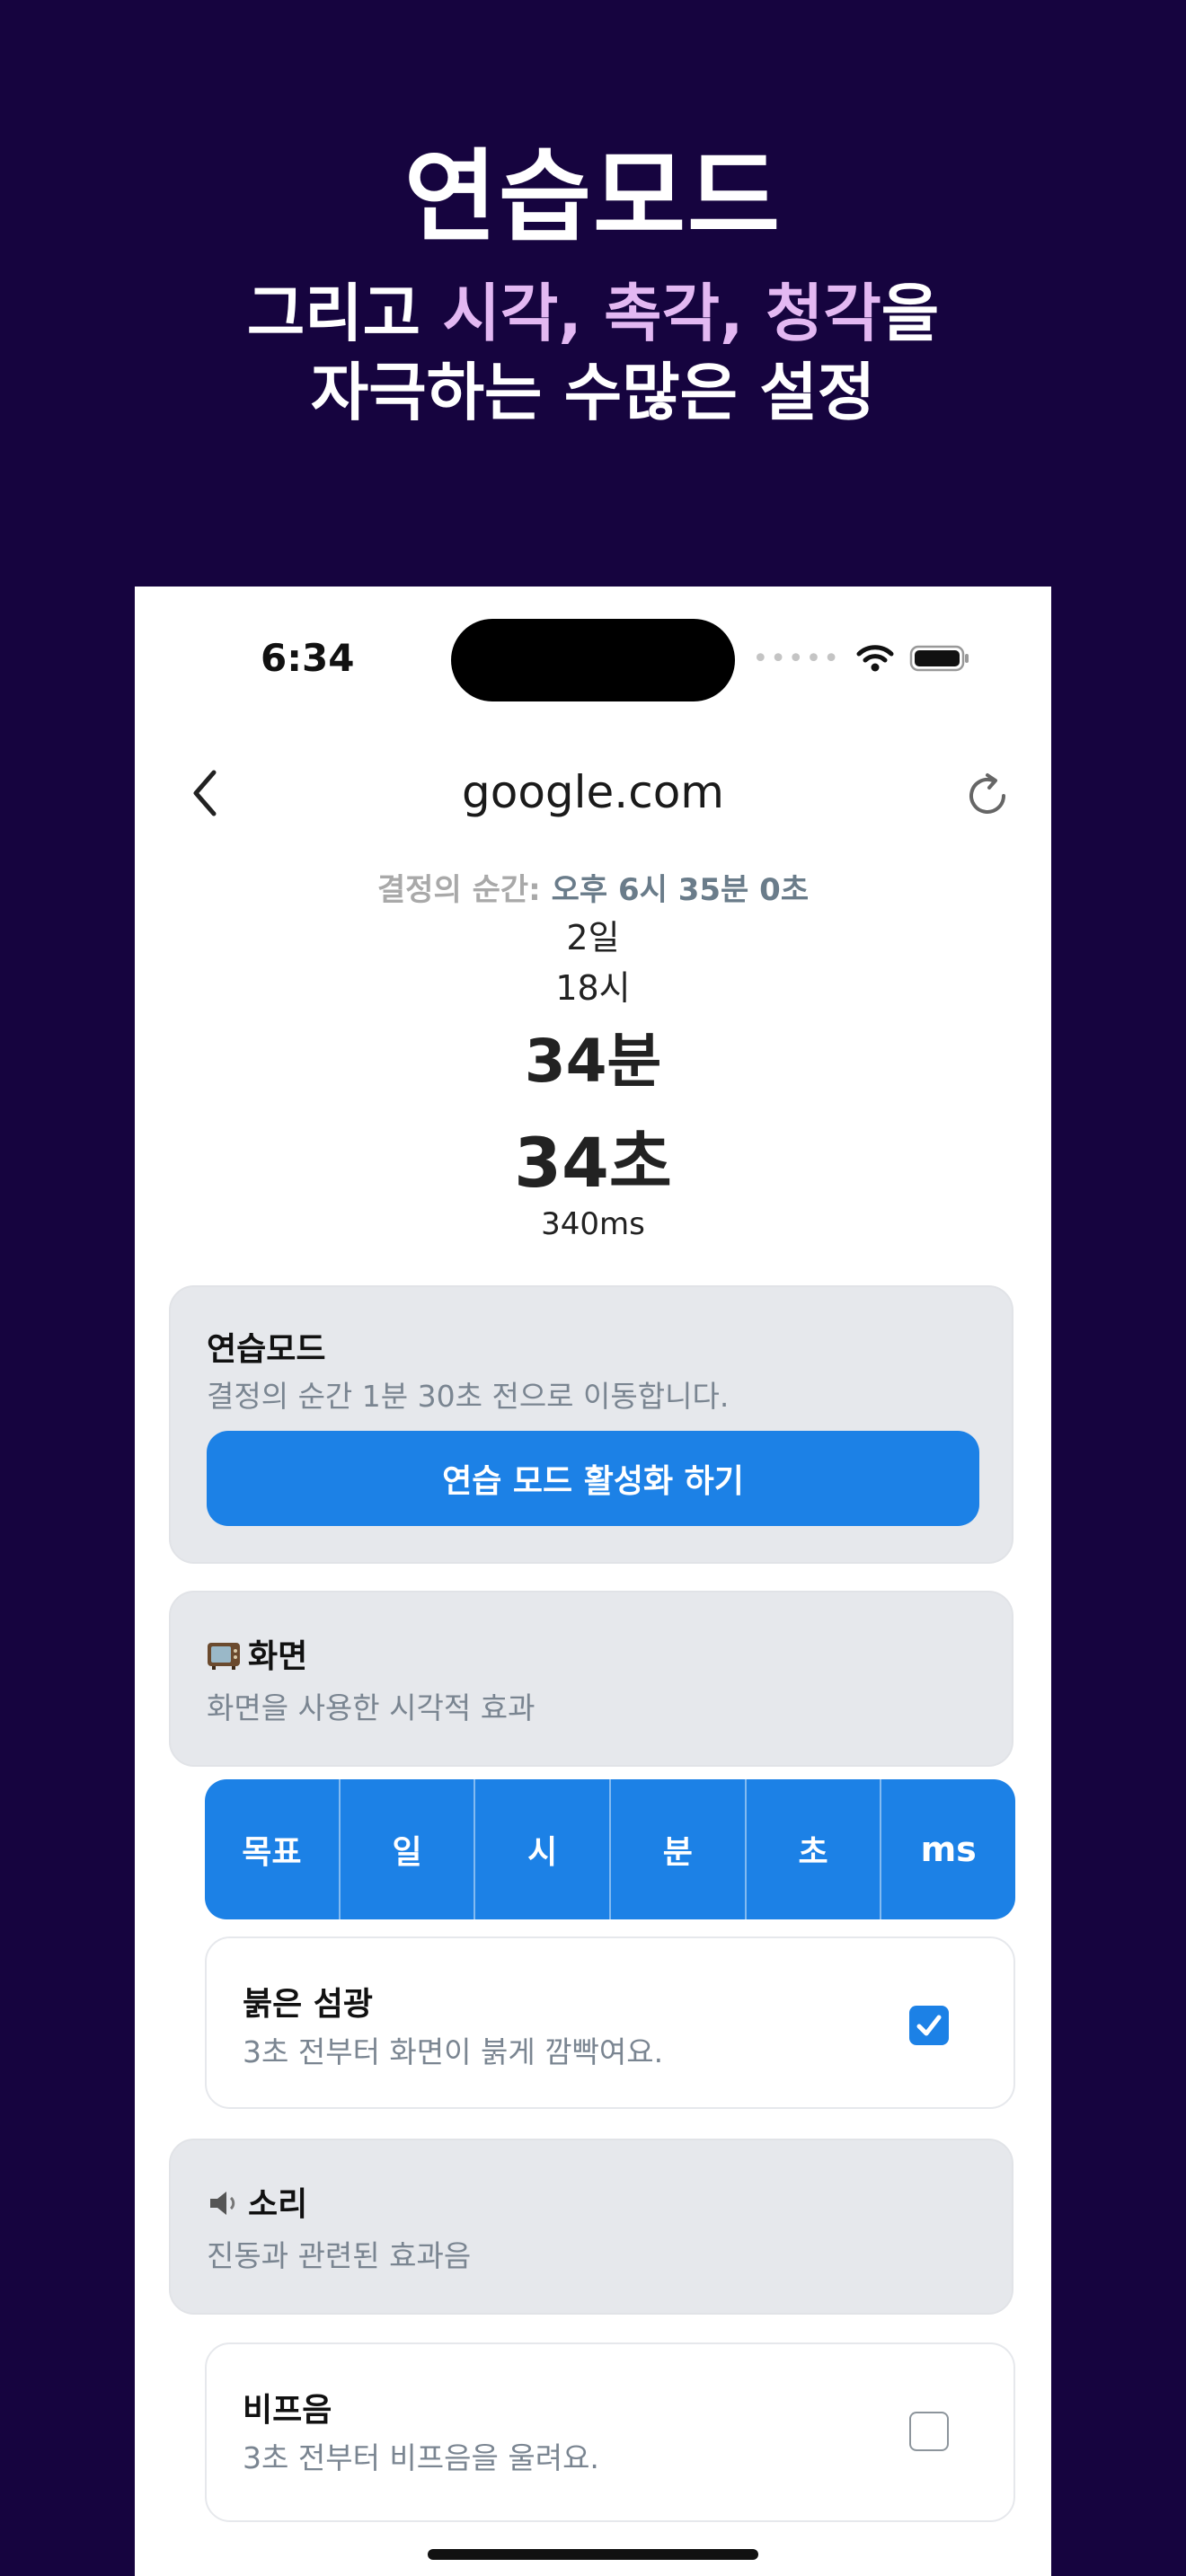 This screenshot has height=2576, width=1186. Describe the element at coordinates (593, 353) in the screenshot. I see `hero-subtitle: 그리고 시각, 촉각, 청각을 자극하는 수많은 설정` at that location.